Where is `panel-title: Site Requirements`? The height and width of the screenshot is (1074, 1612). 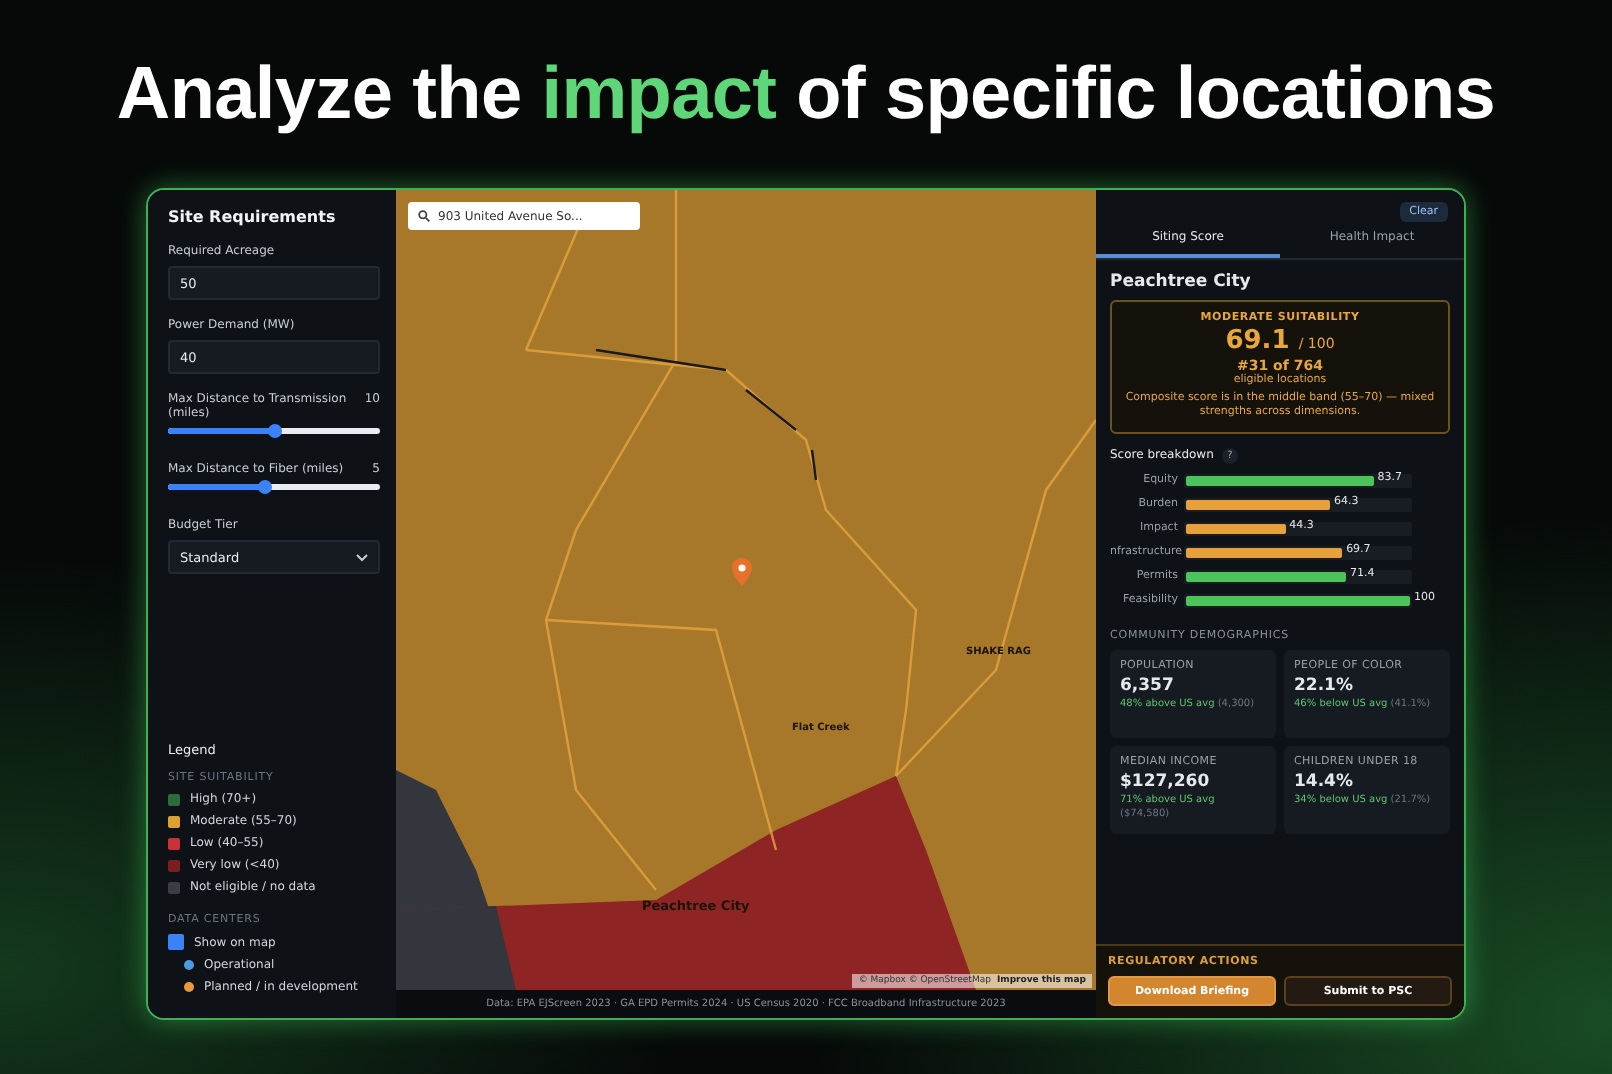
panel-title: Site Requirements is located at coordinates (253, 217).